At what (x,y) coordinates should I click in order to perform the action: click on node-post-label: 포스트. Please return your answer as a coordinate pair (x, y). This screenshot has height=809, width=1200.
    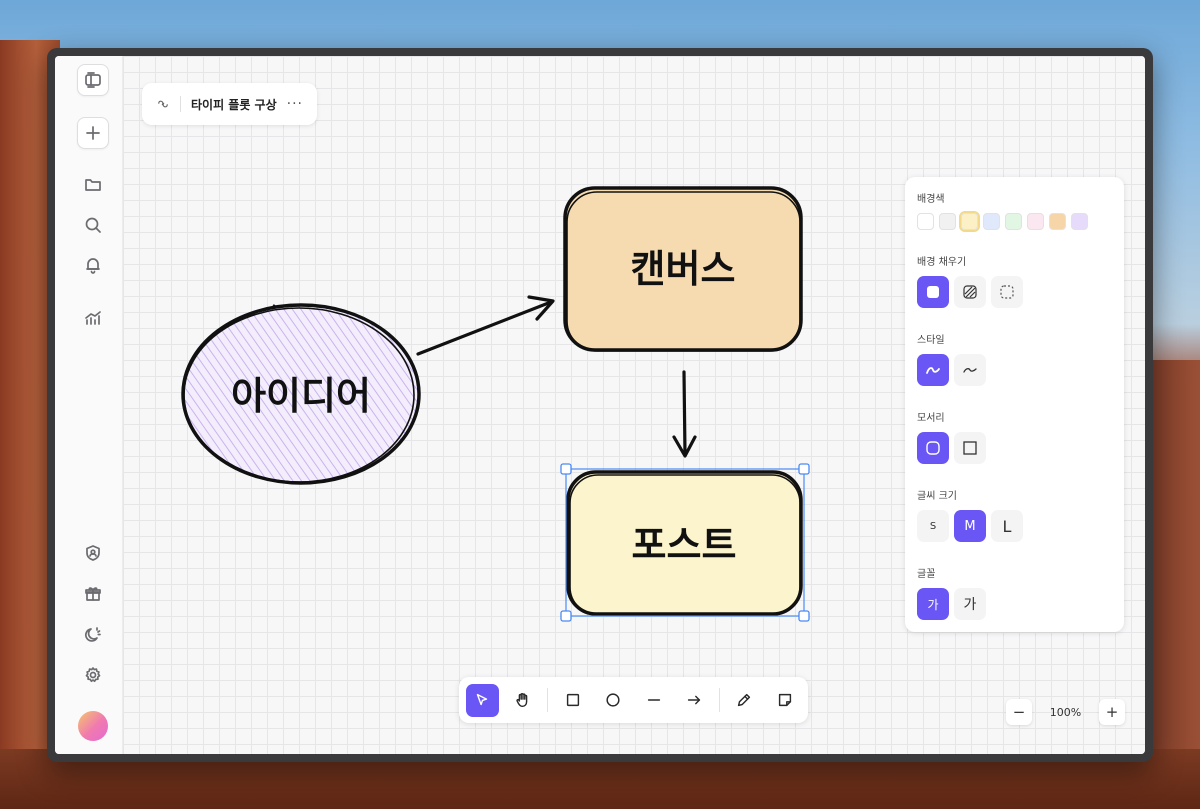
    Looking at the image, I should click on (684, 545).